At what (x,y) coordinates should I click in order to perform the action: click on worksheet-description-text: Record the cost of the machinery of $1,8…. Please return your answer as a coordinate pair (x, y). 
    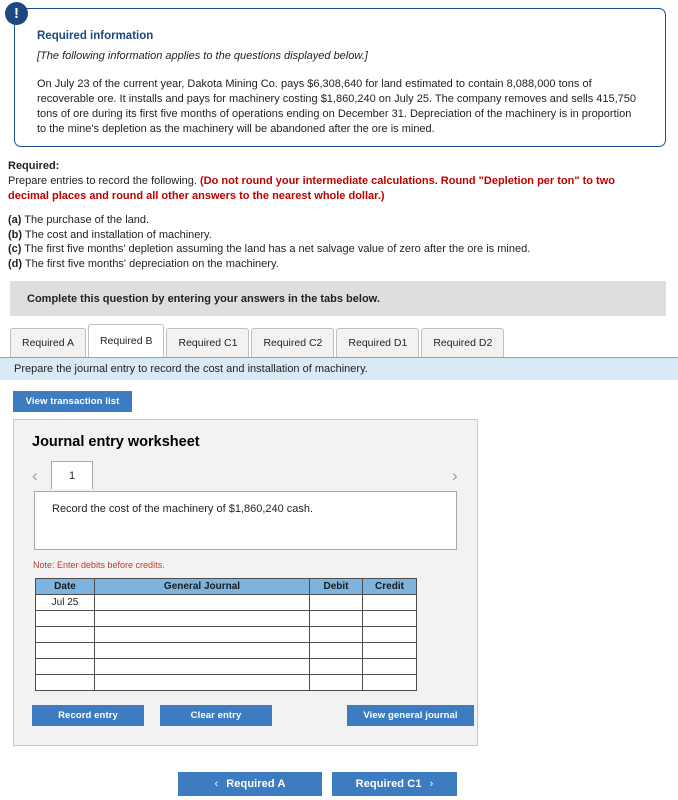
    Looking at the image, I should click on (183, 509).